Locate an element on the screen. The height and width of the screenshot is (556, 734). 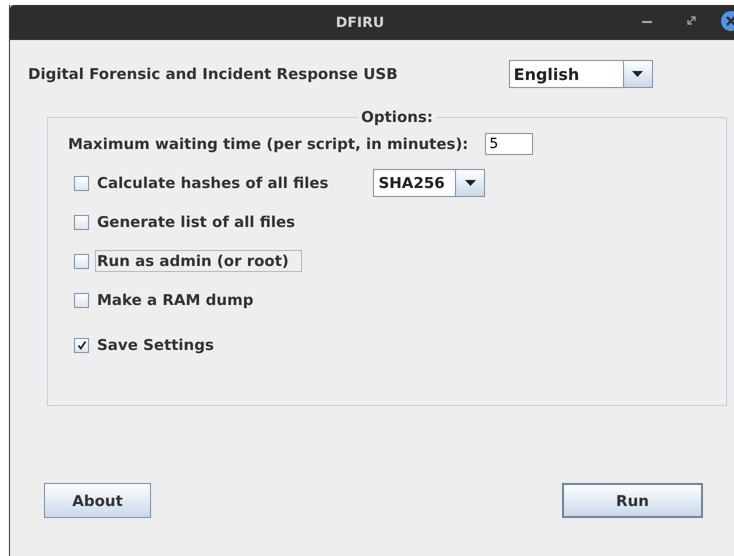
app-heading: Digital Forensic and Incident Response USB is located at coordinates (213, 74).